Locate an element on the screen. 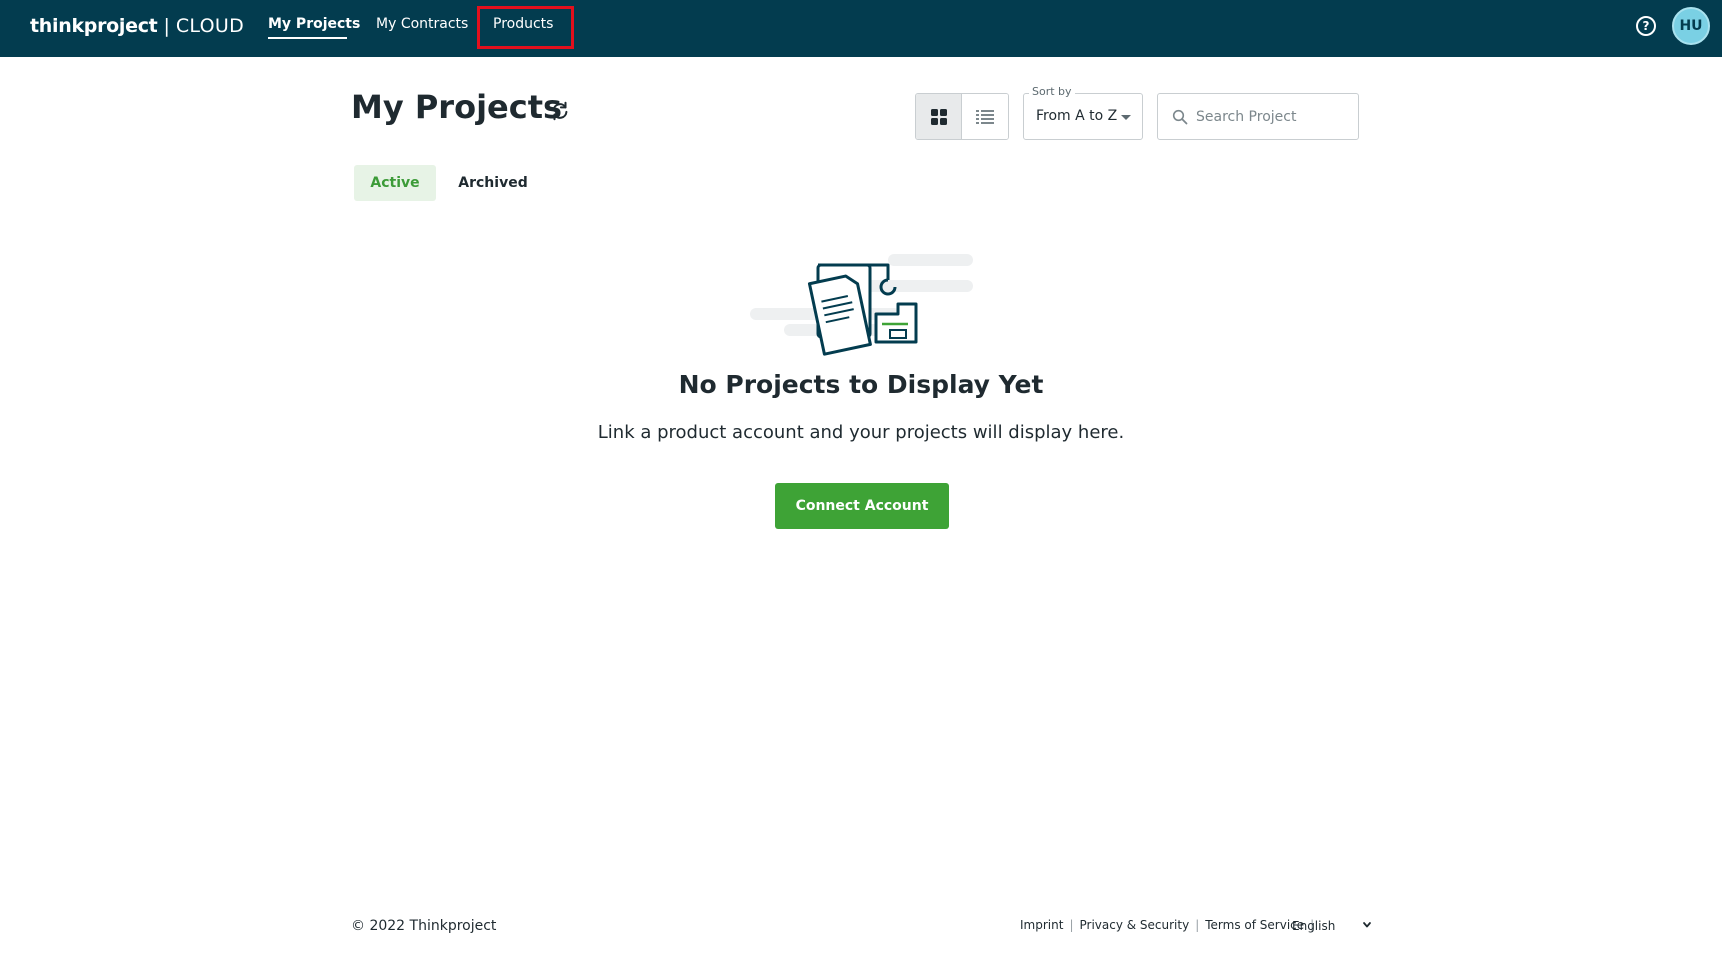 Image resolution: width=1722 pixels, height=963 pixels. footer-link-imprint: Imprint is located at coordinates (1041, 925).